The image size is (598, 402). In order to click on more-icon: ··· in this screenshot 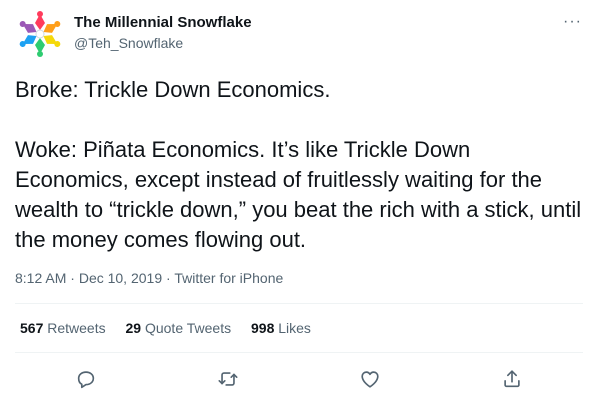, I will do `click(572, 21)`.